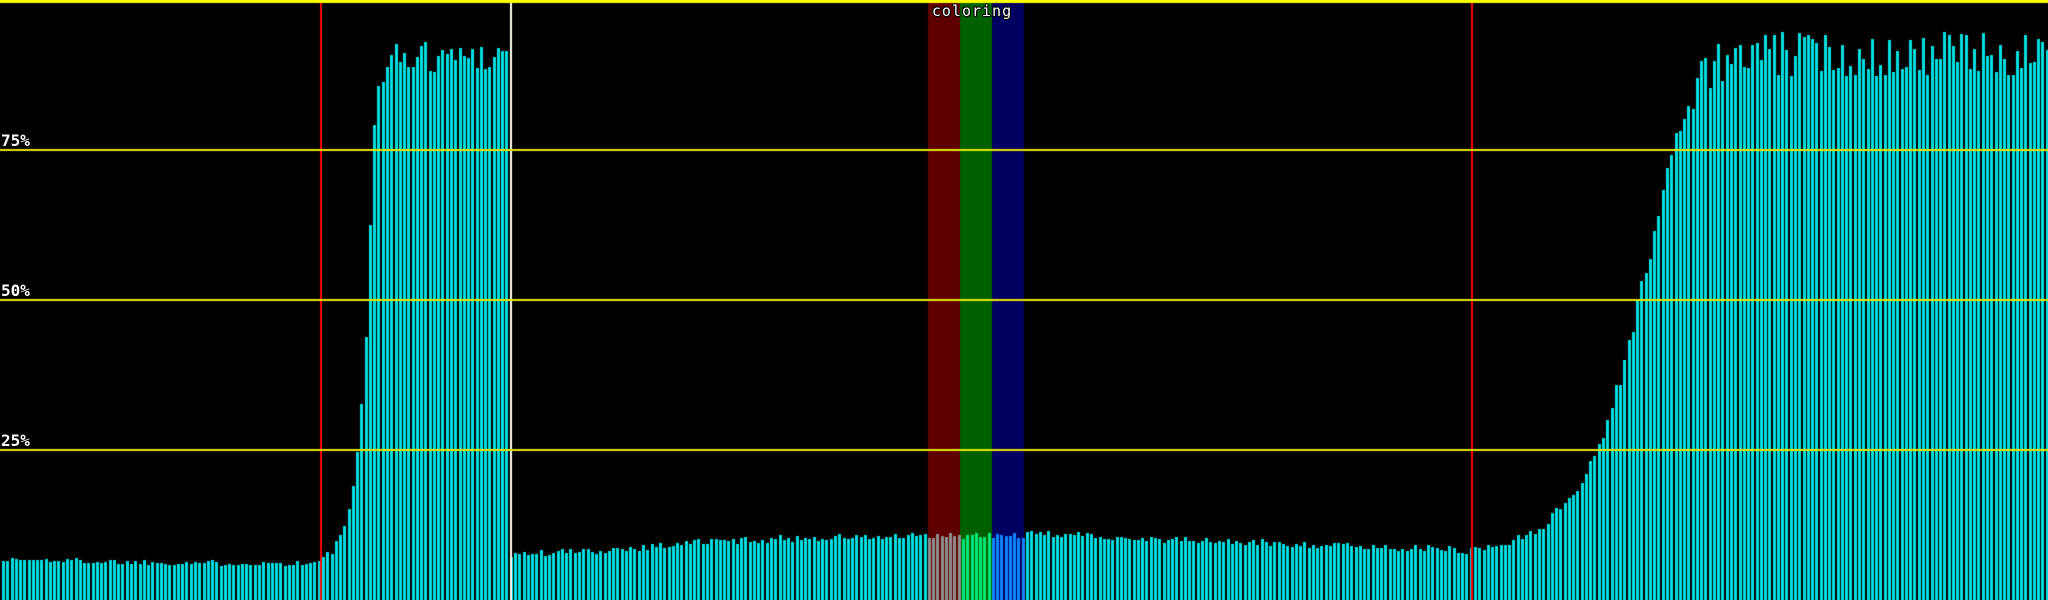  Describe the element at coordinates (972, 11) in the screenshot. I see `coloring-region-title: coloring` at that location.